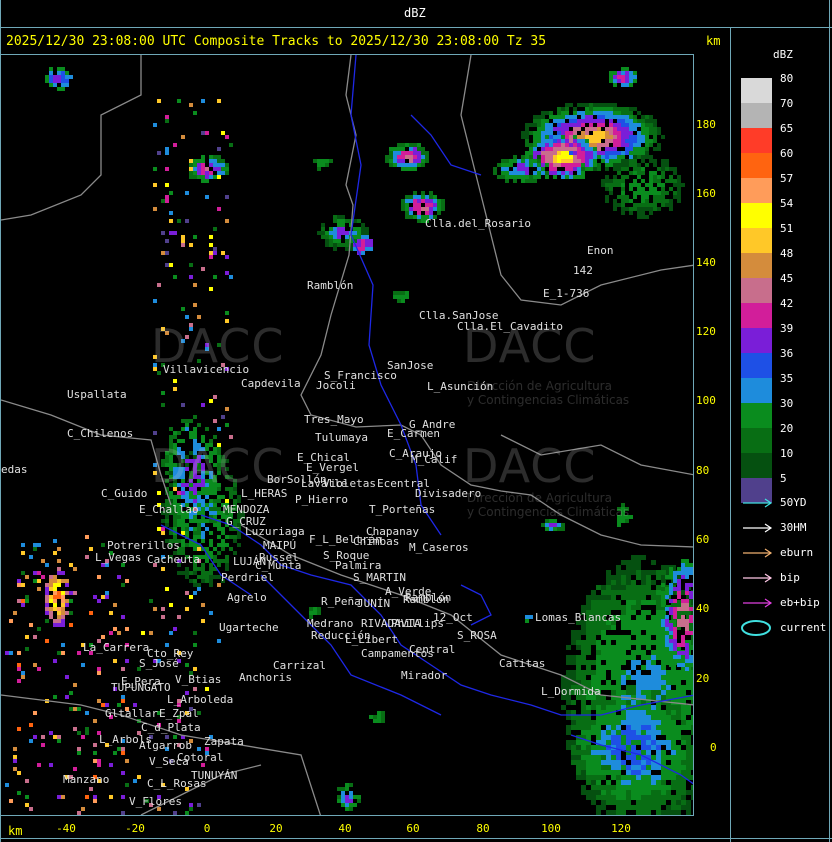 The height and width of the screenshot is (842, 832). I want to click on legend-level-label: 60, so click(787, 153).